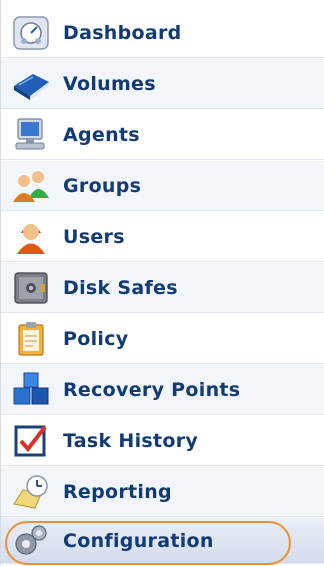  I want to click on dashboard-icon, so click(31, 33).